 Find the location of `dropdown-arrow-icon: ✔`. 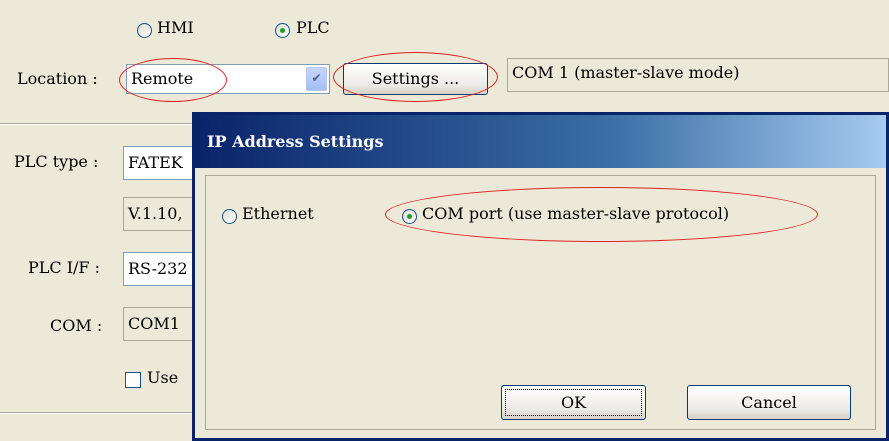

dropdown-arrow-icon: ✔ is located at coordinates (316, 79).